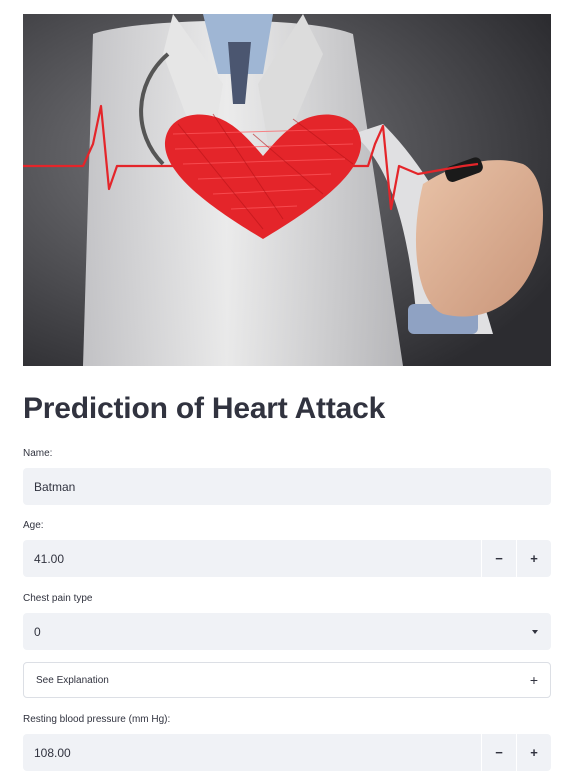 The height and width of the screenshot is (784, 565). I want to click on age-input-value: 41.00, so click(49, 558).